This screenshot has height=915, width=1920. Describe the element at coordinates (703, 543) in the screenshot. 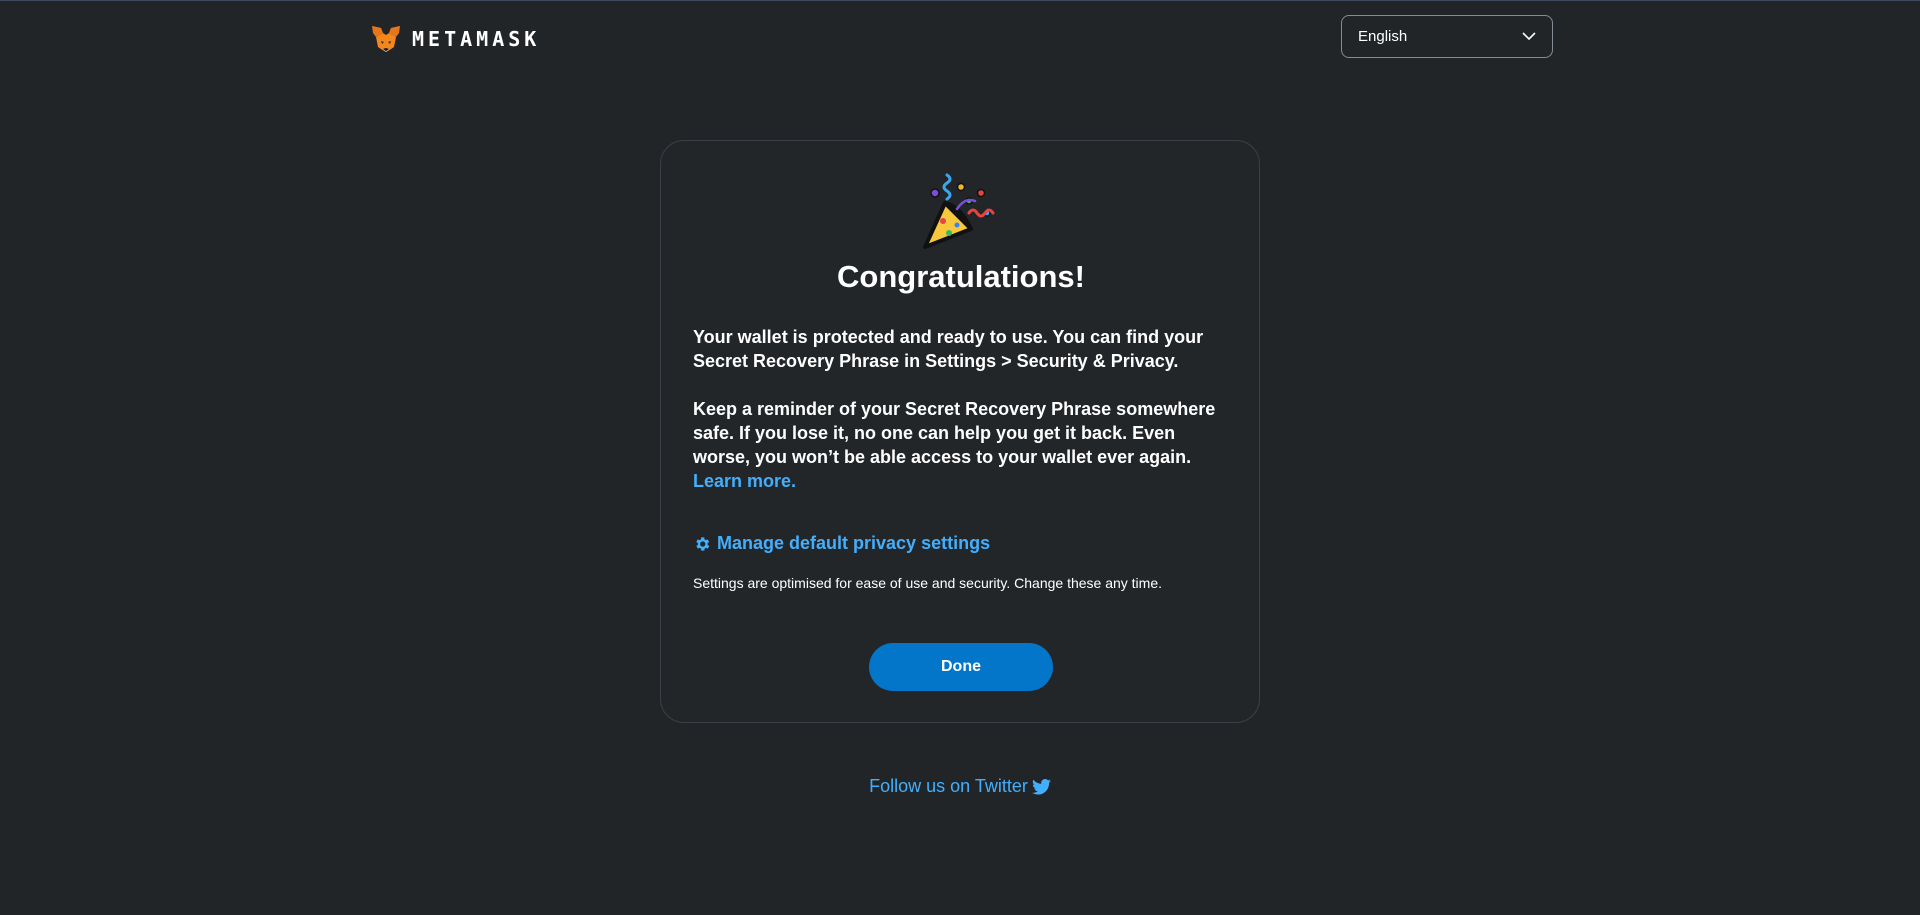

I see `gear-icon` at that location.